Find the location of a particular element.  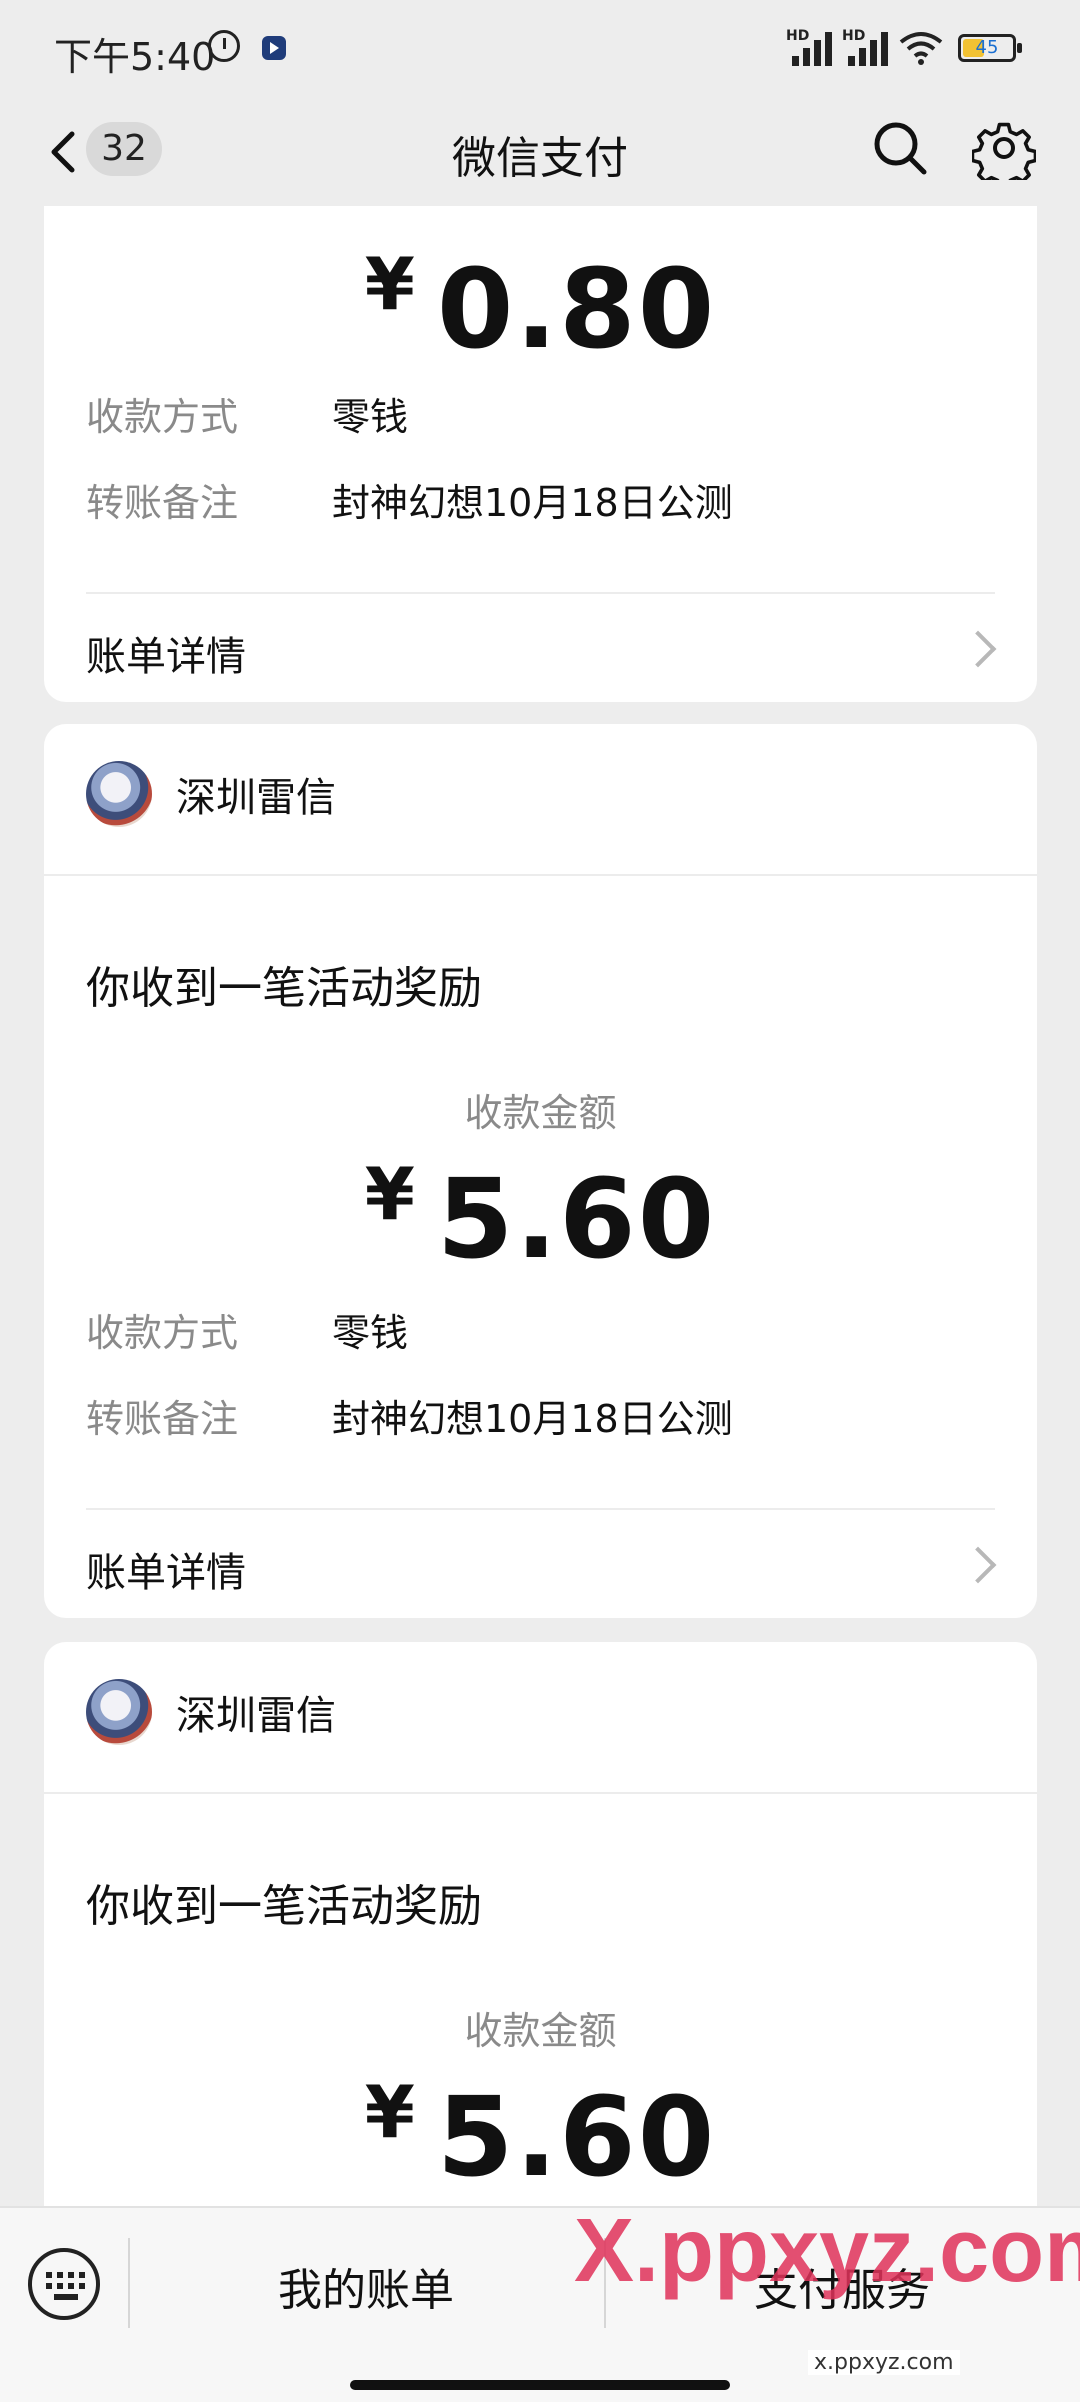

status-time: 下午5:40 is located at coordinates (135, 57).